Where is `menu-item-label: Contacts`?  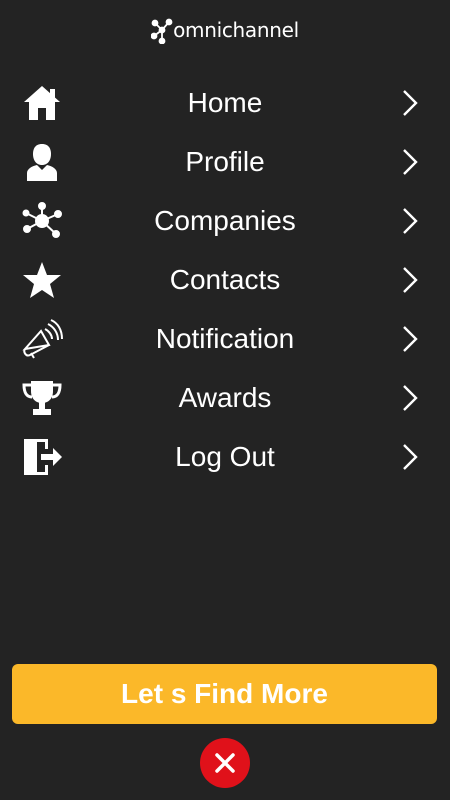 menu-item-label: Contacts is located at coordinates (225, 279).